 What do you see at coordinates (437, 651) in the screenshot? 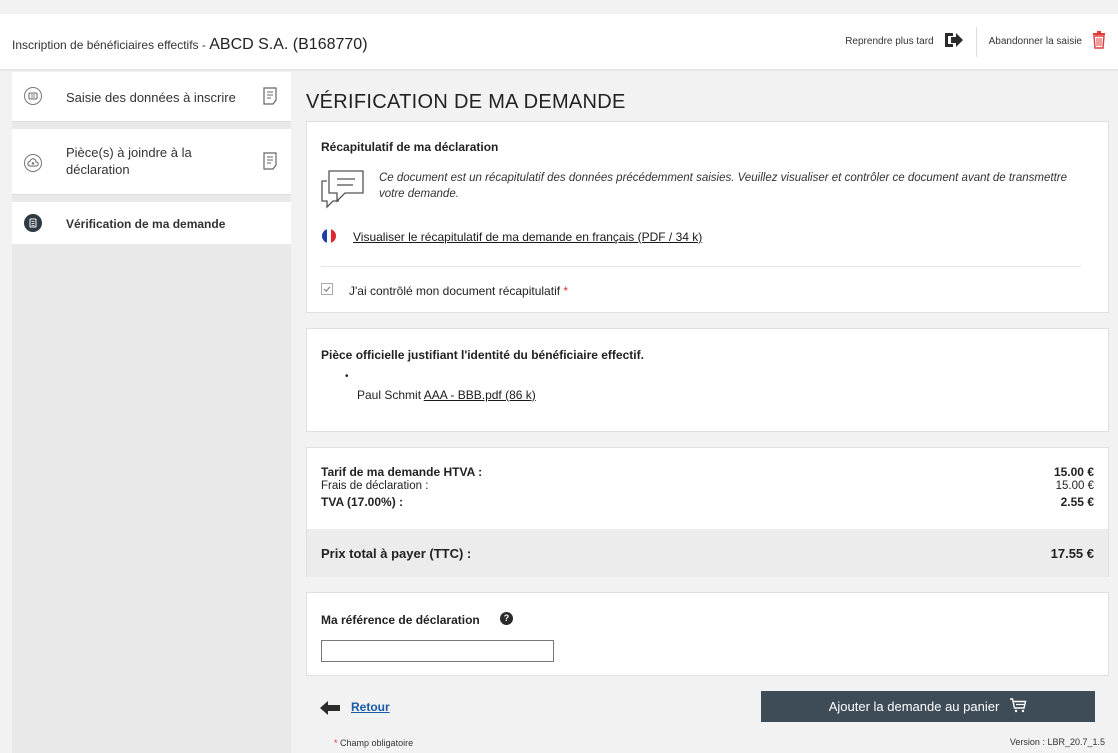
I see `reference-input` at bounding box center [437, 651].